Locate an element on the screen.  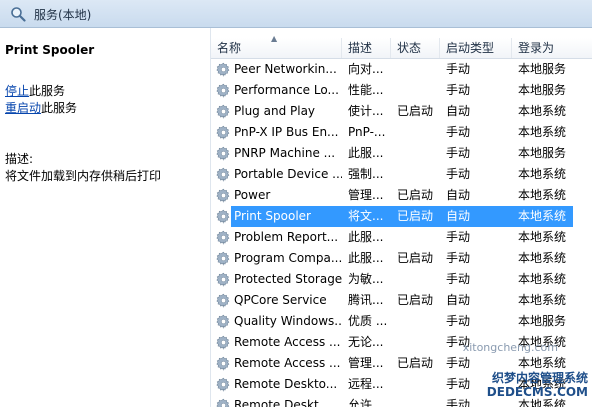
table-row: Quality Windows... 优质 ... 手动 本地服务 is located at coordinates (401, 321).